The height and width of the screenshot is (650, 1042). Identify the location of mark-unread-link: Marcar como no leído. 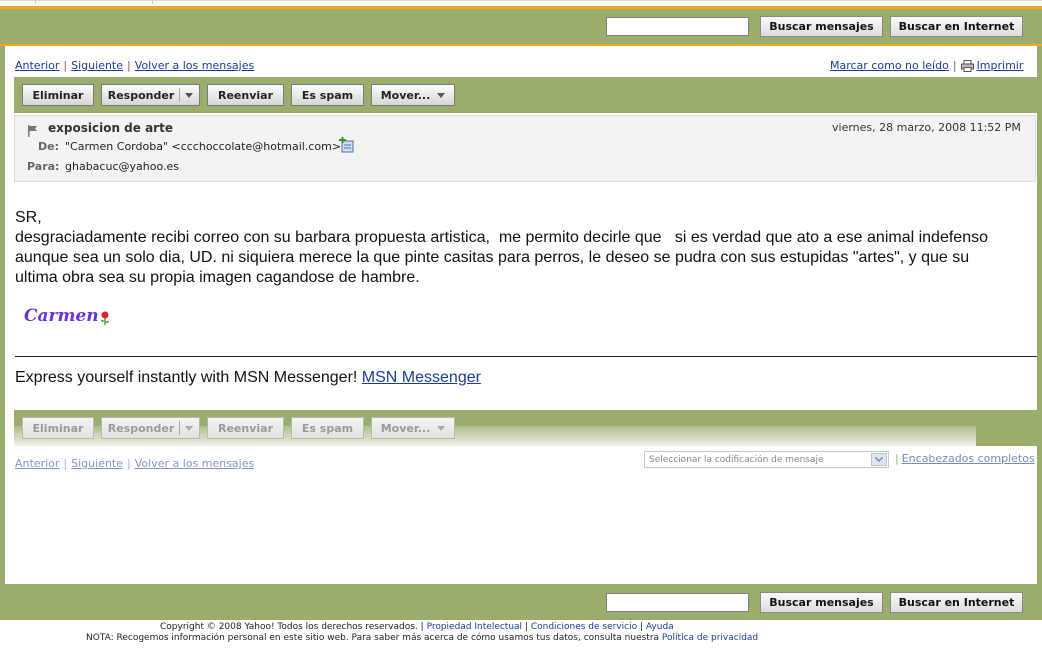
(889, 65).